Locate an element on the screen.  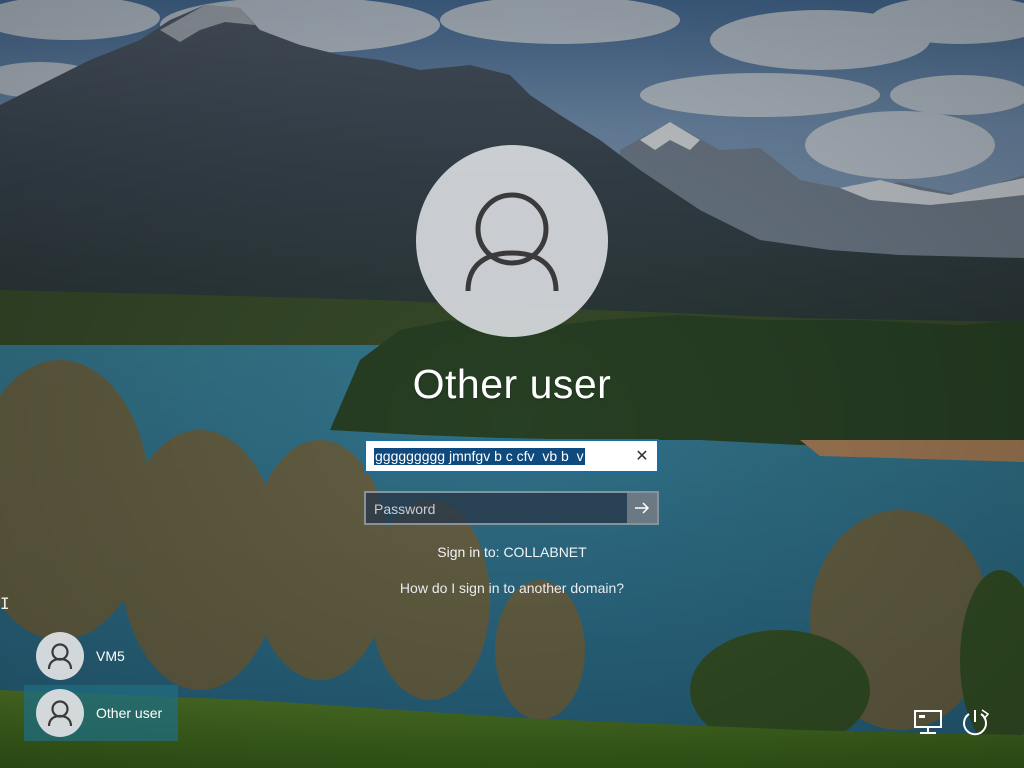
power-icon is located at coordinates (976, 722).